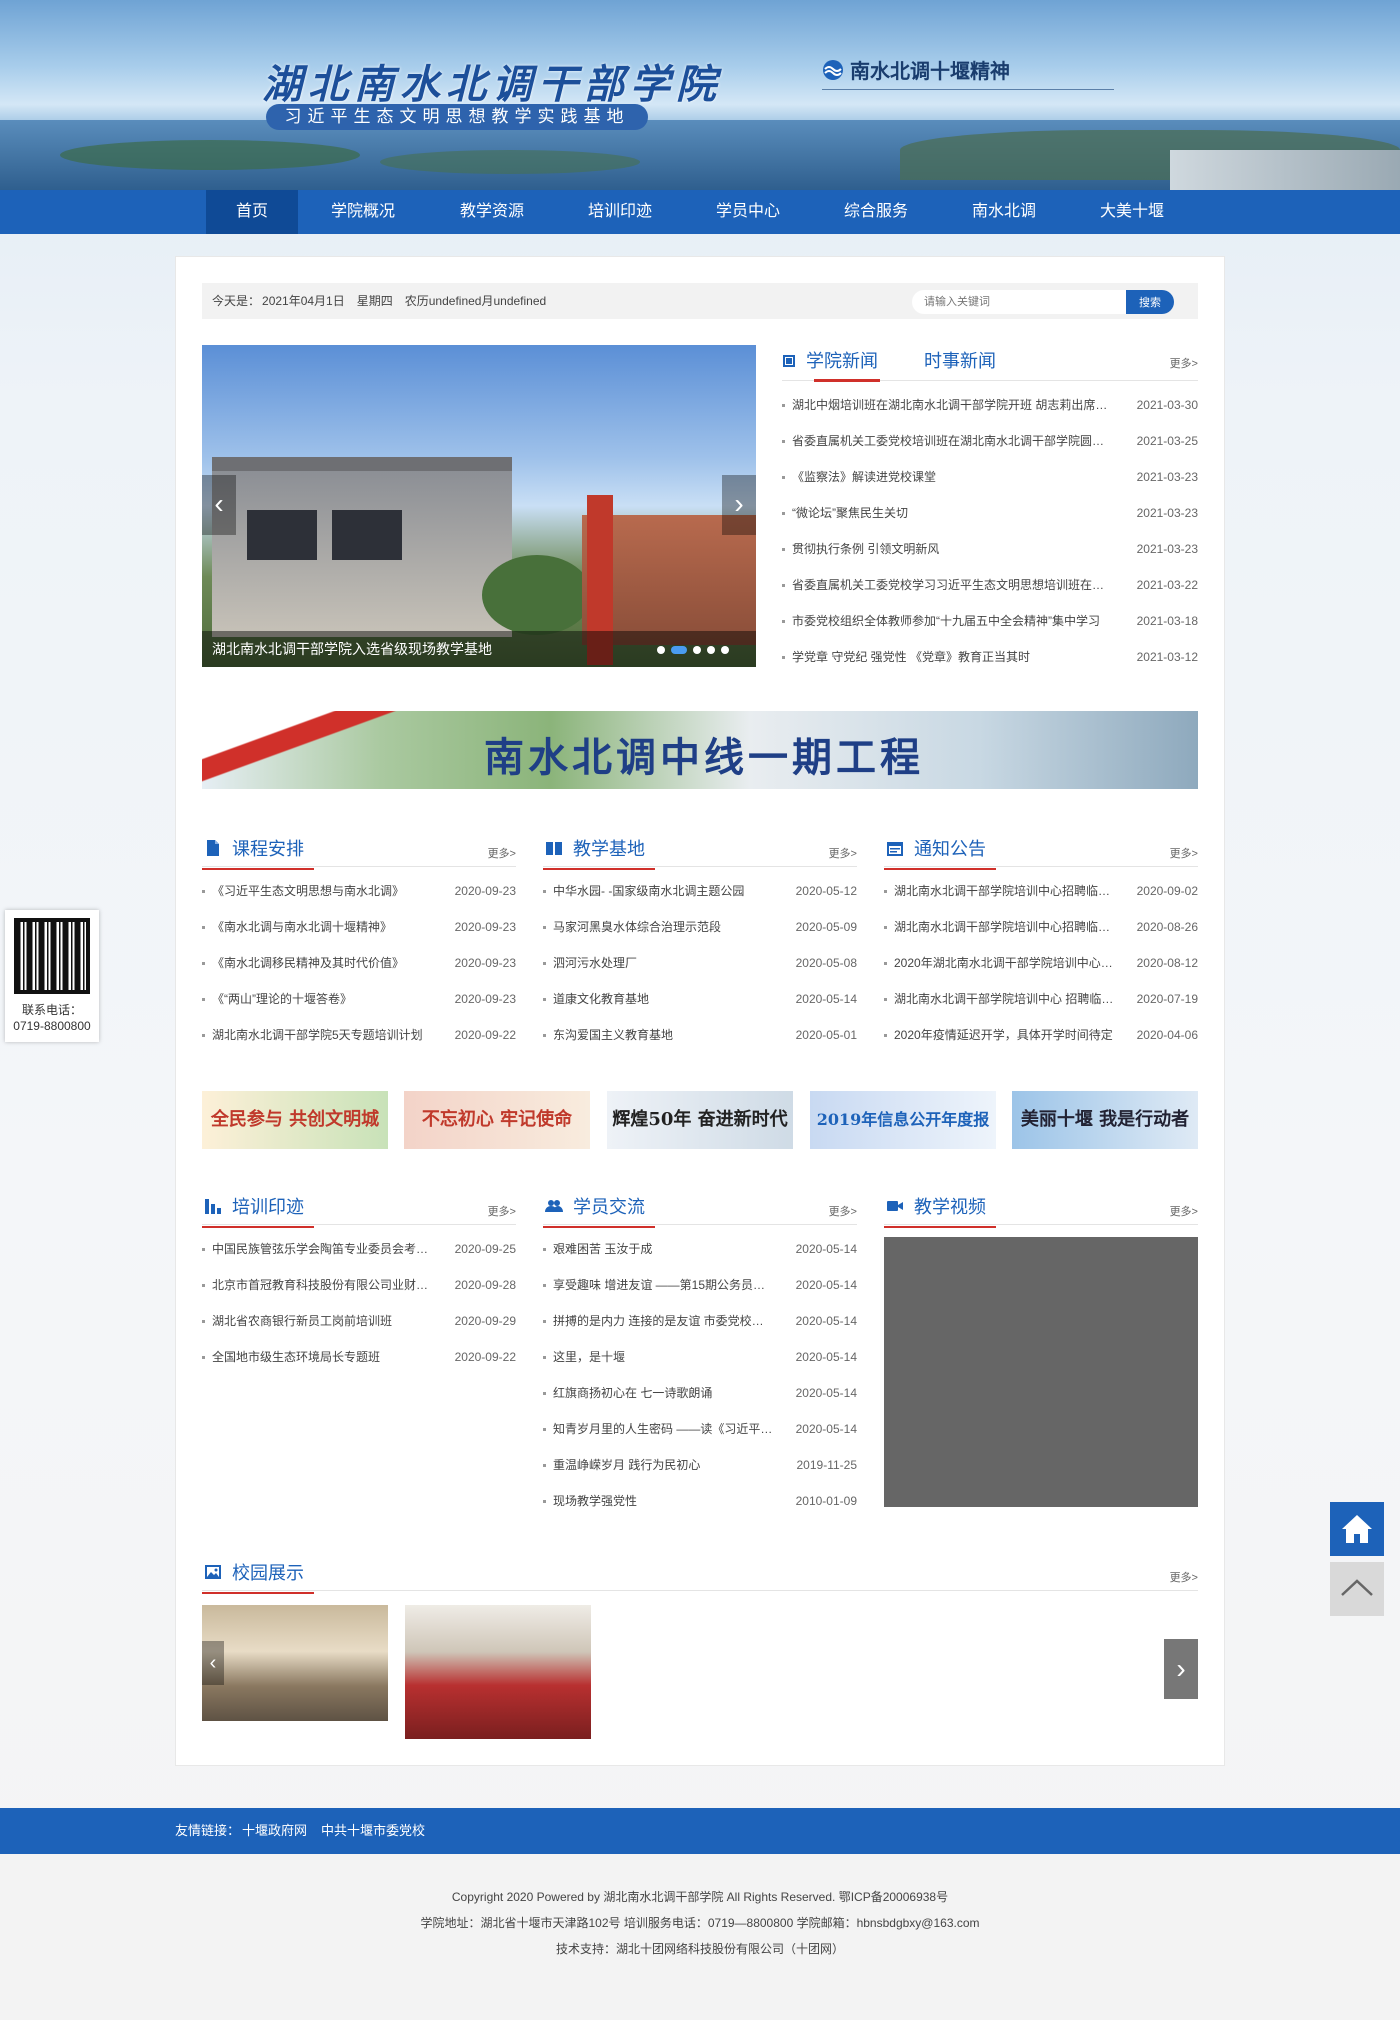  I want to click on island-decoration, so click(510, 162).